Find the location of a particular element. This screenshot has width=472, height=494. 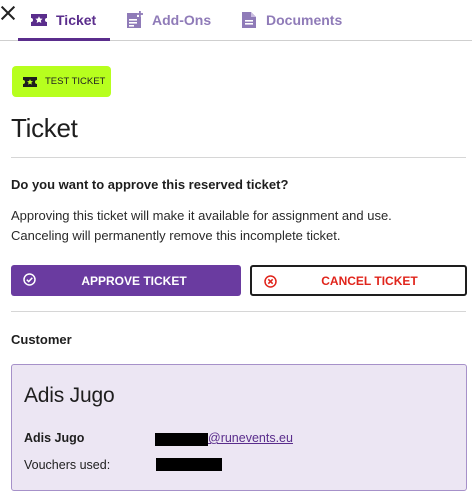

badge-label: TEST TICKET is located at coordinates (75, 81).